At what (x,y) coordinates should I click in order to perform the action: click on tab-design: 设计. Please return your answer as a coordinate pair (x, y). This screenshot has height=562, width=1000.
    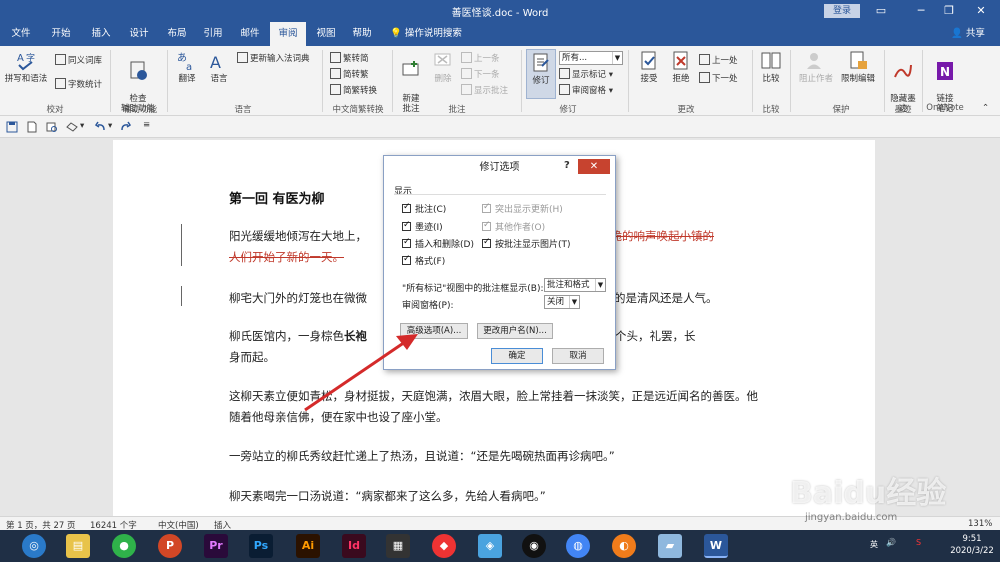
    Looking at the image, I should click on (139, 34).